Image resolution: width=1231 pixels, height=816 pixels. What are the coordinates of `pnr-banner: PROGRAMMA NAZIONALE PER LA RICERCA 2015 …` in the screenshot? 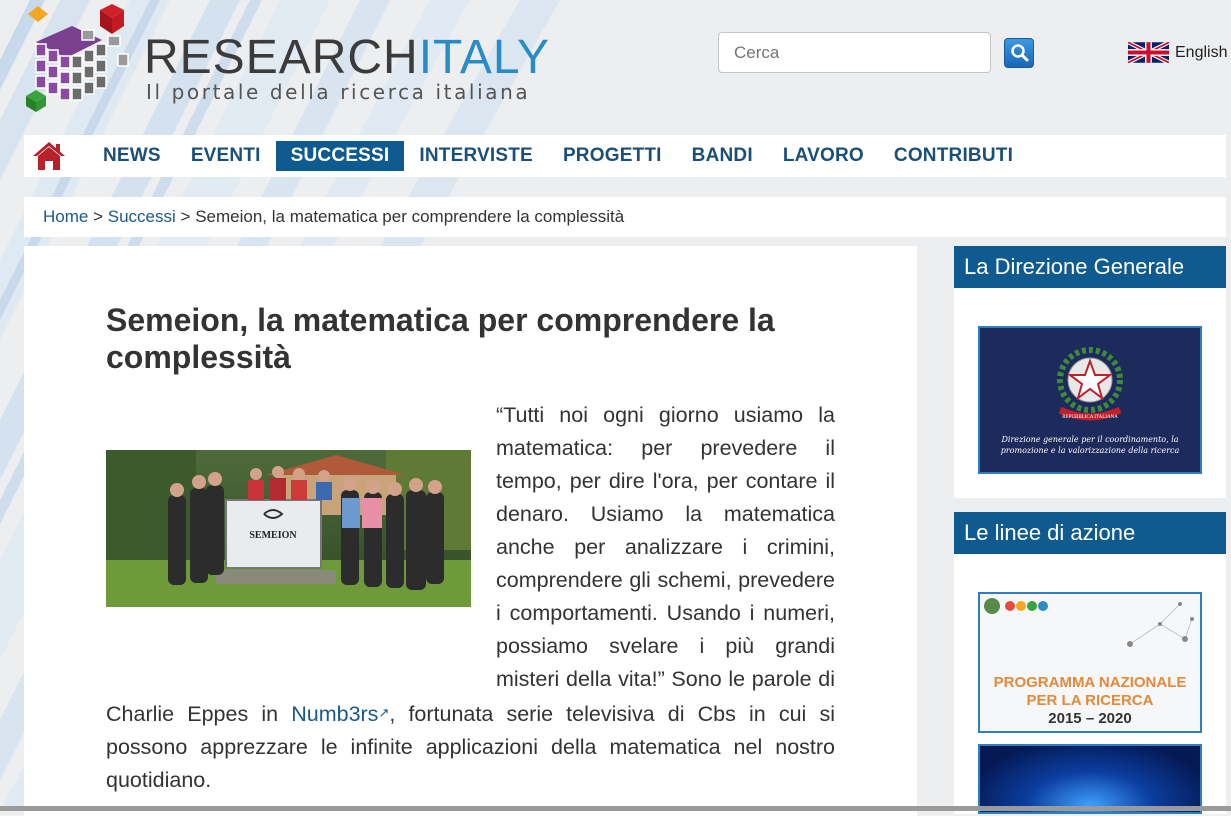 It's located at (1090, 662).